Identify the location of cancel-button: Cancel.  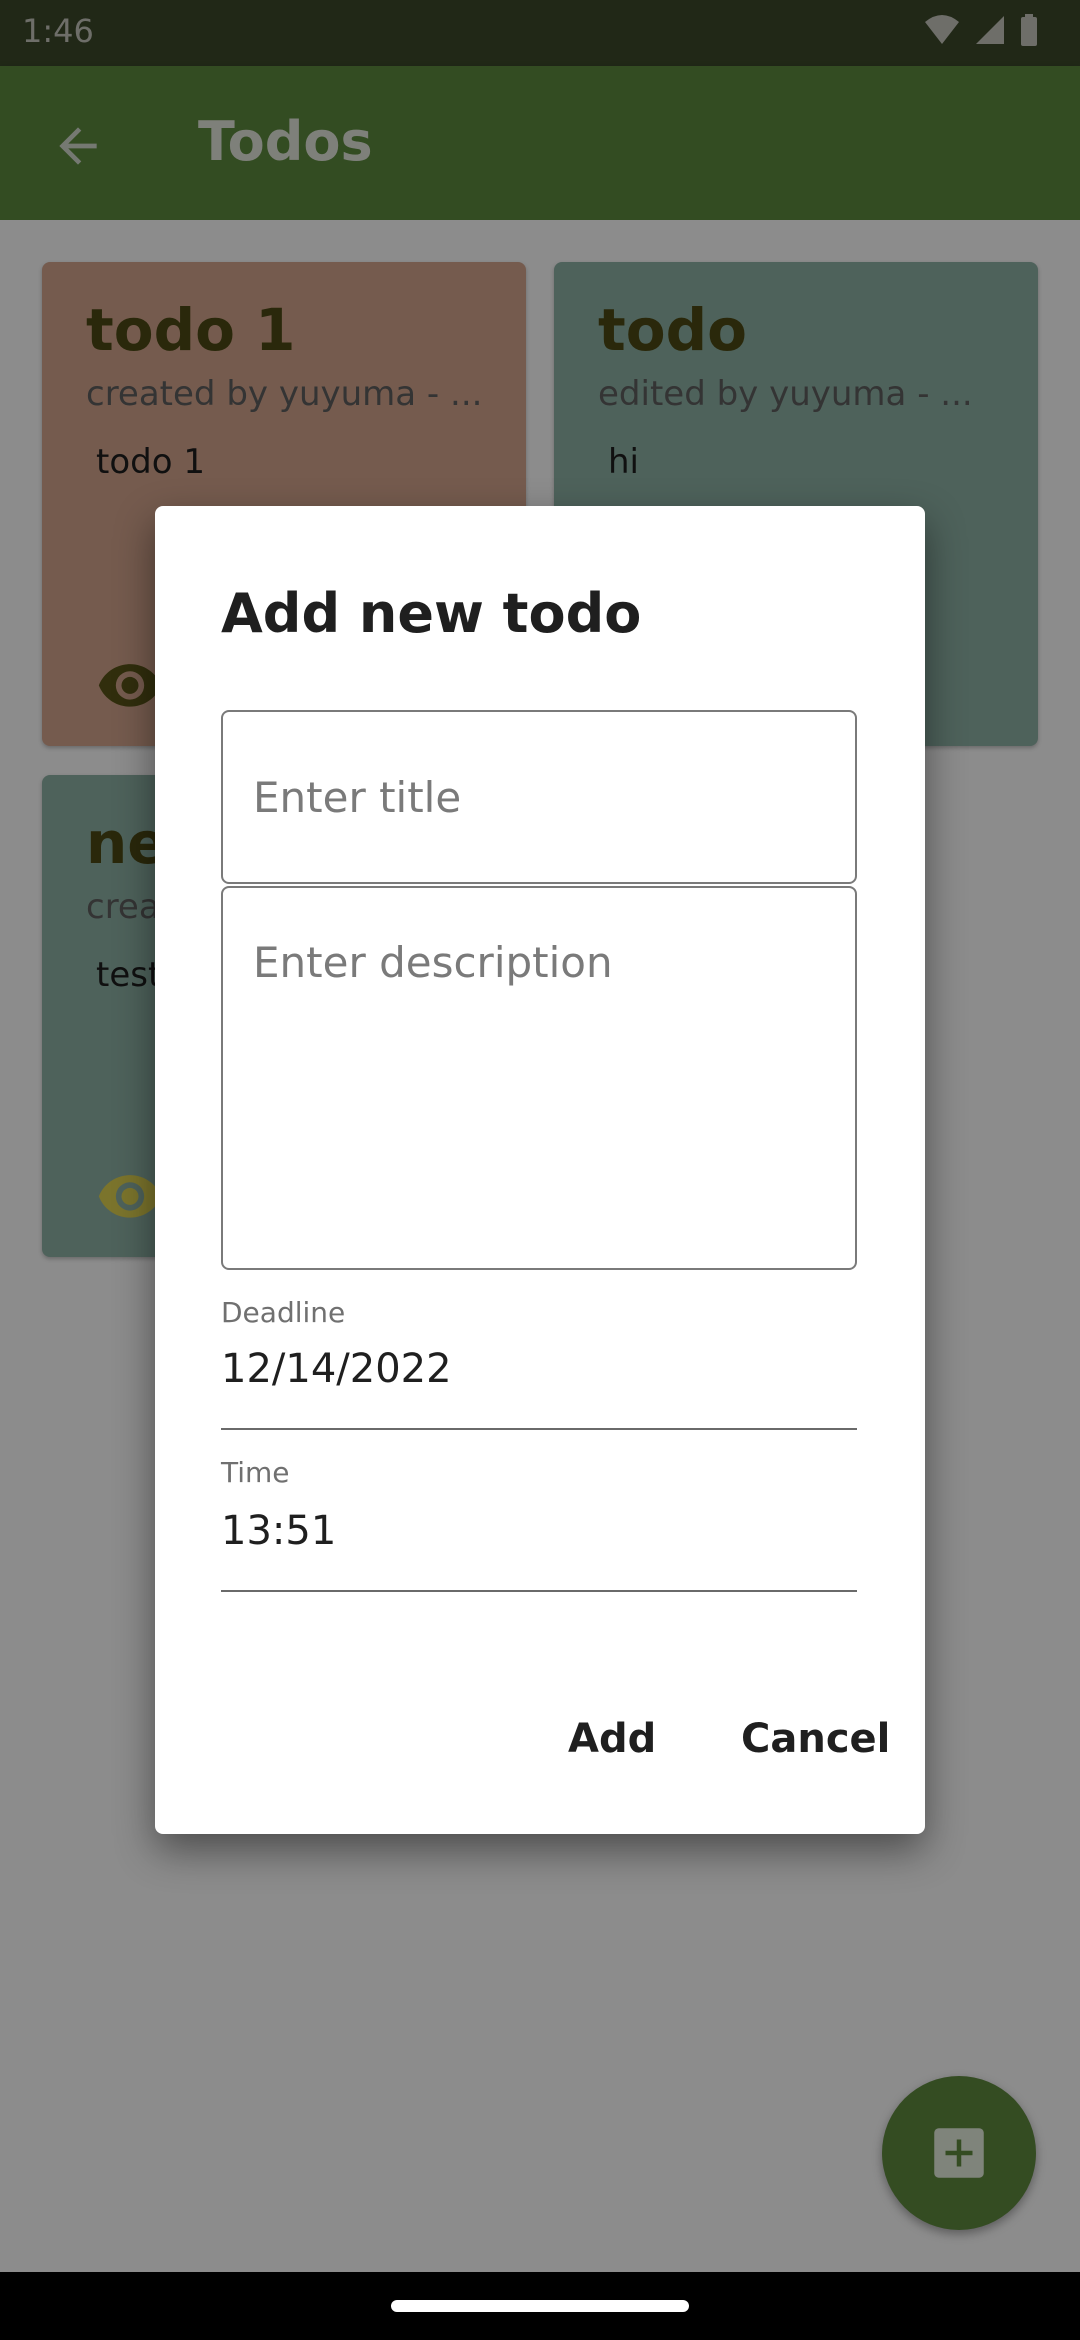
(815, 1739).